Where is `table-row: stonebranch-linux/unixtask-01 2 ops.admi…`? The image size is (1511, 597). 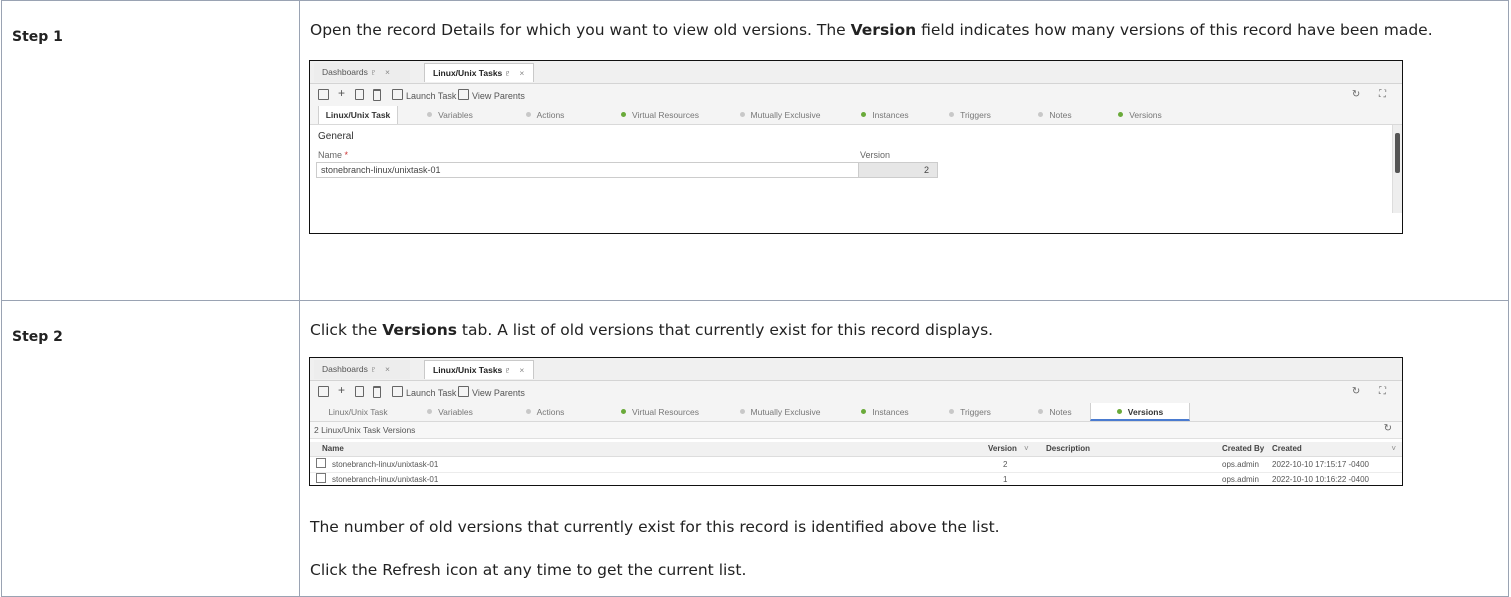 table-row: stonebranch-linux/unixtask-01 2 ops.admi… is located at coordinates (856, 464).